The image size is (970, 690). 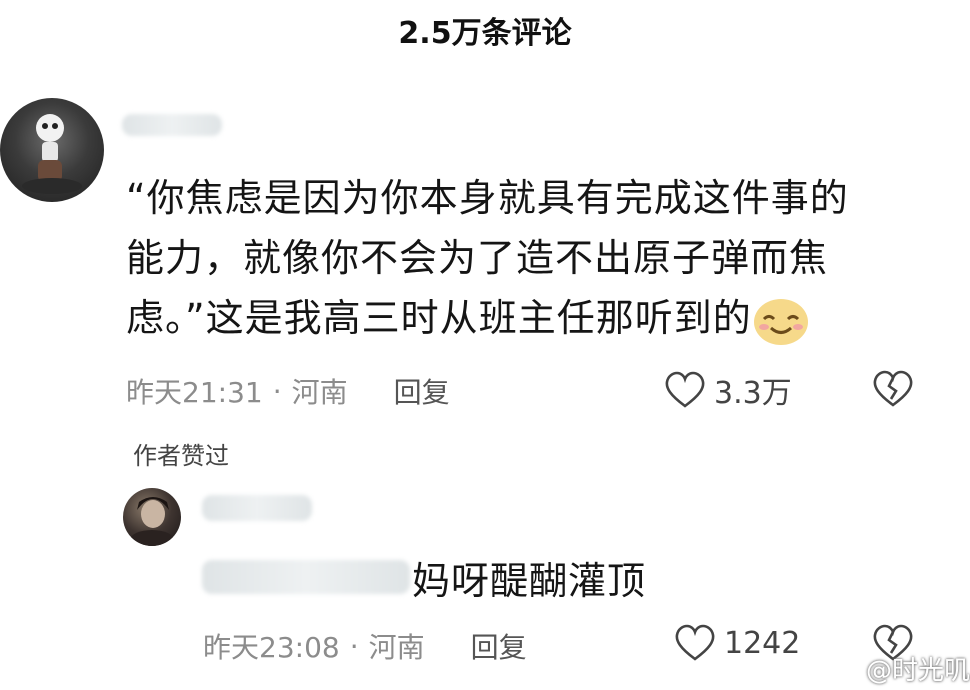 I want to click on reply-target-blurred, so click(x=306, y=577).